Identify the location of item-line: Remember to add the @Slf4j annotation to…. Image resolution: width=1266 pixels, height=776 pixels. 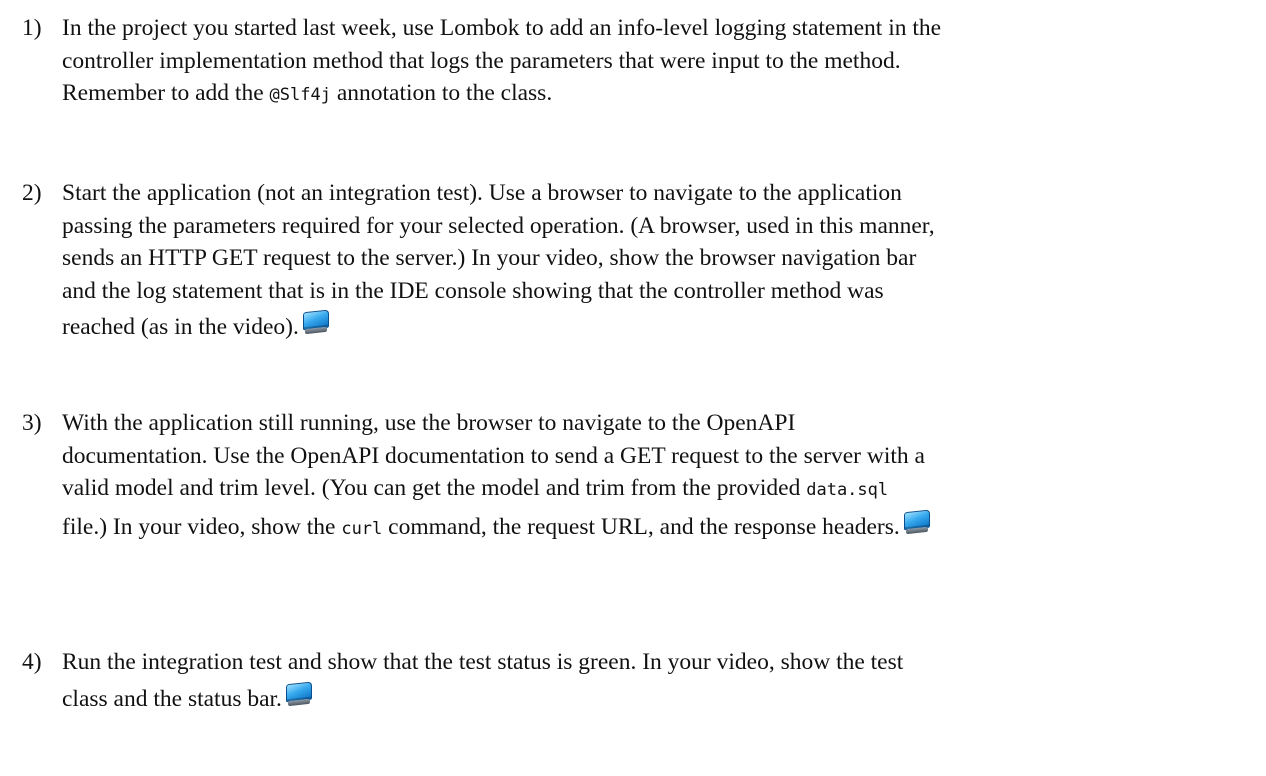
(660, 94).